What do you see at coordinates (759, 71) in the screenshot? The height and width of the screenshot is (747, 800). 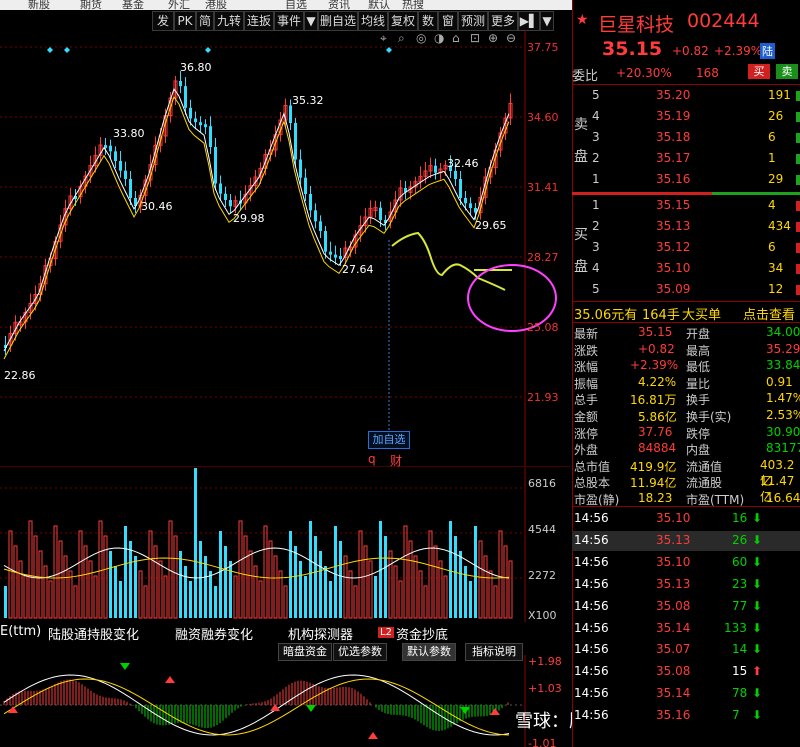 I see `buy-button: 买` at bounding box center [759, 71].